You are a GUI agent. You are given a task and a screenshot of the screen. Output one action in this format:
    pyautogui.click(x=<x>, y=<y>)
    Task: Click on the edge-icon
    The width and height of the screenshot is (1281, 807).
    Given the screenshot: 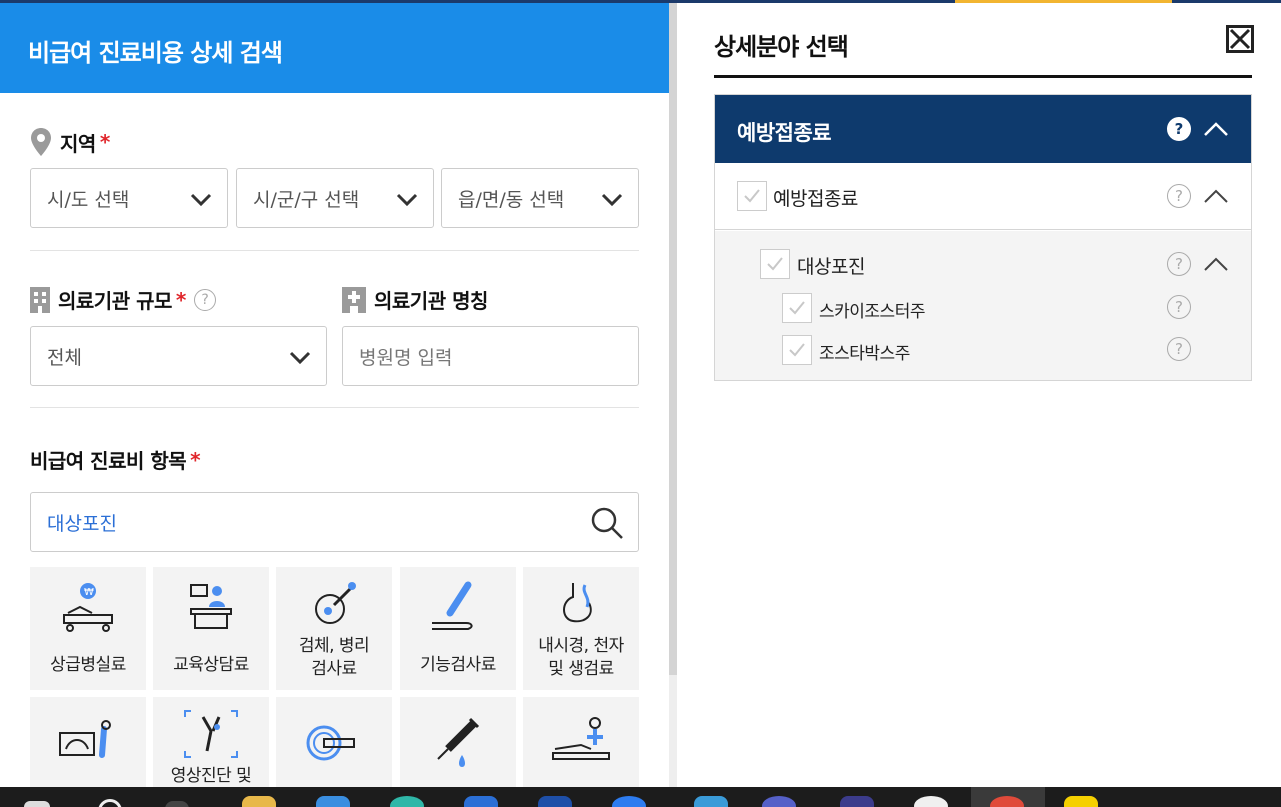 What is the action you would take?
    pyautogui.click(x=407, y=801)
    